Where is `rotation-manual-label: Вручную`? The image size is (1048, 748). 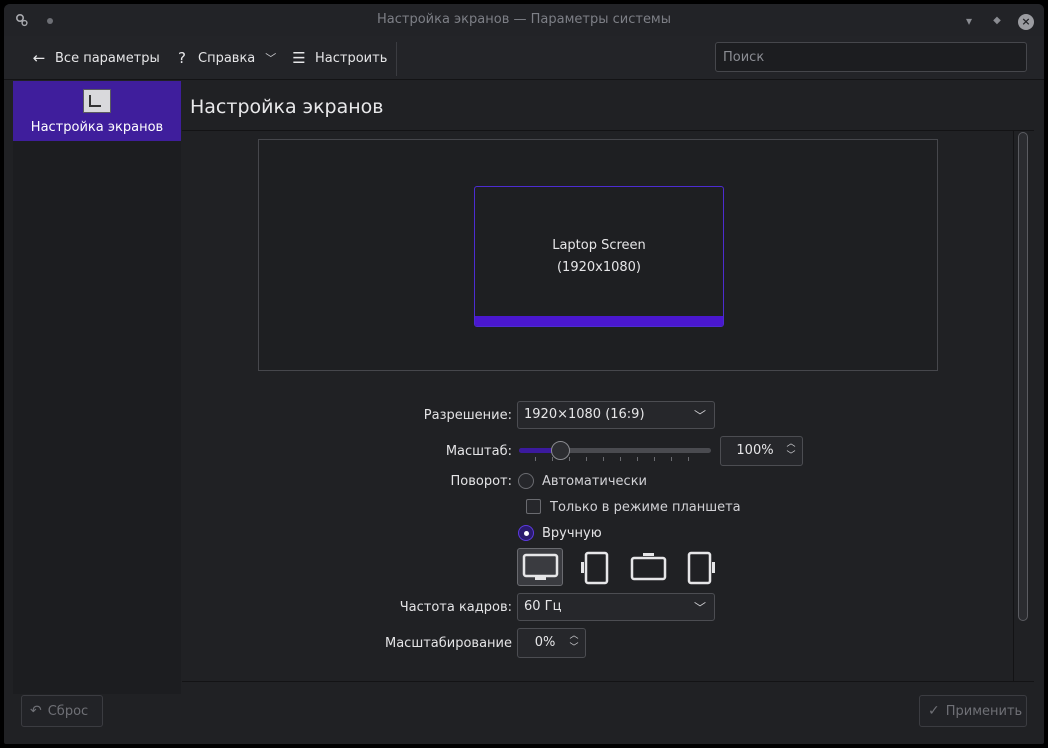 rotation-manual-label: Вручную is located at coordinates (572, 533).